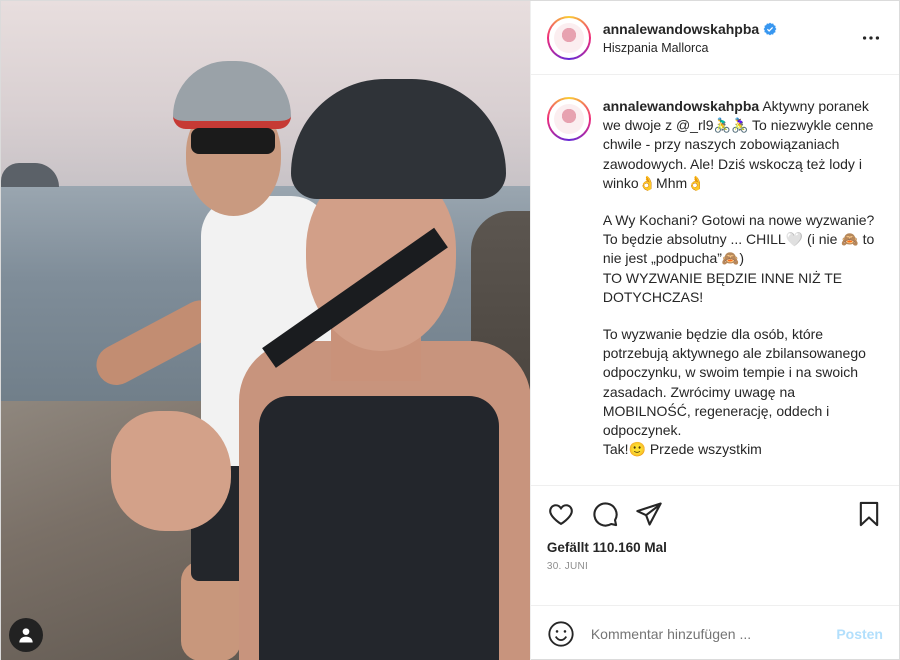 This screenshot has height=660, width=900. I want to click on comment-bar: Posten, so click(714, 632).